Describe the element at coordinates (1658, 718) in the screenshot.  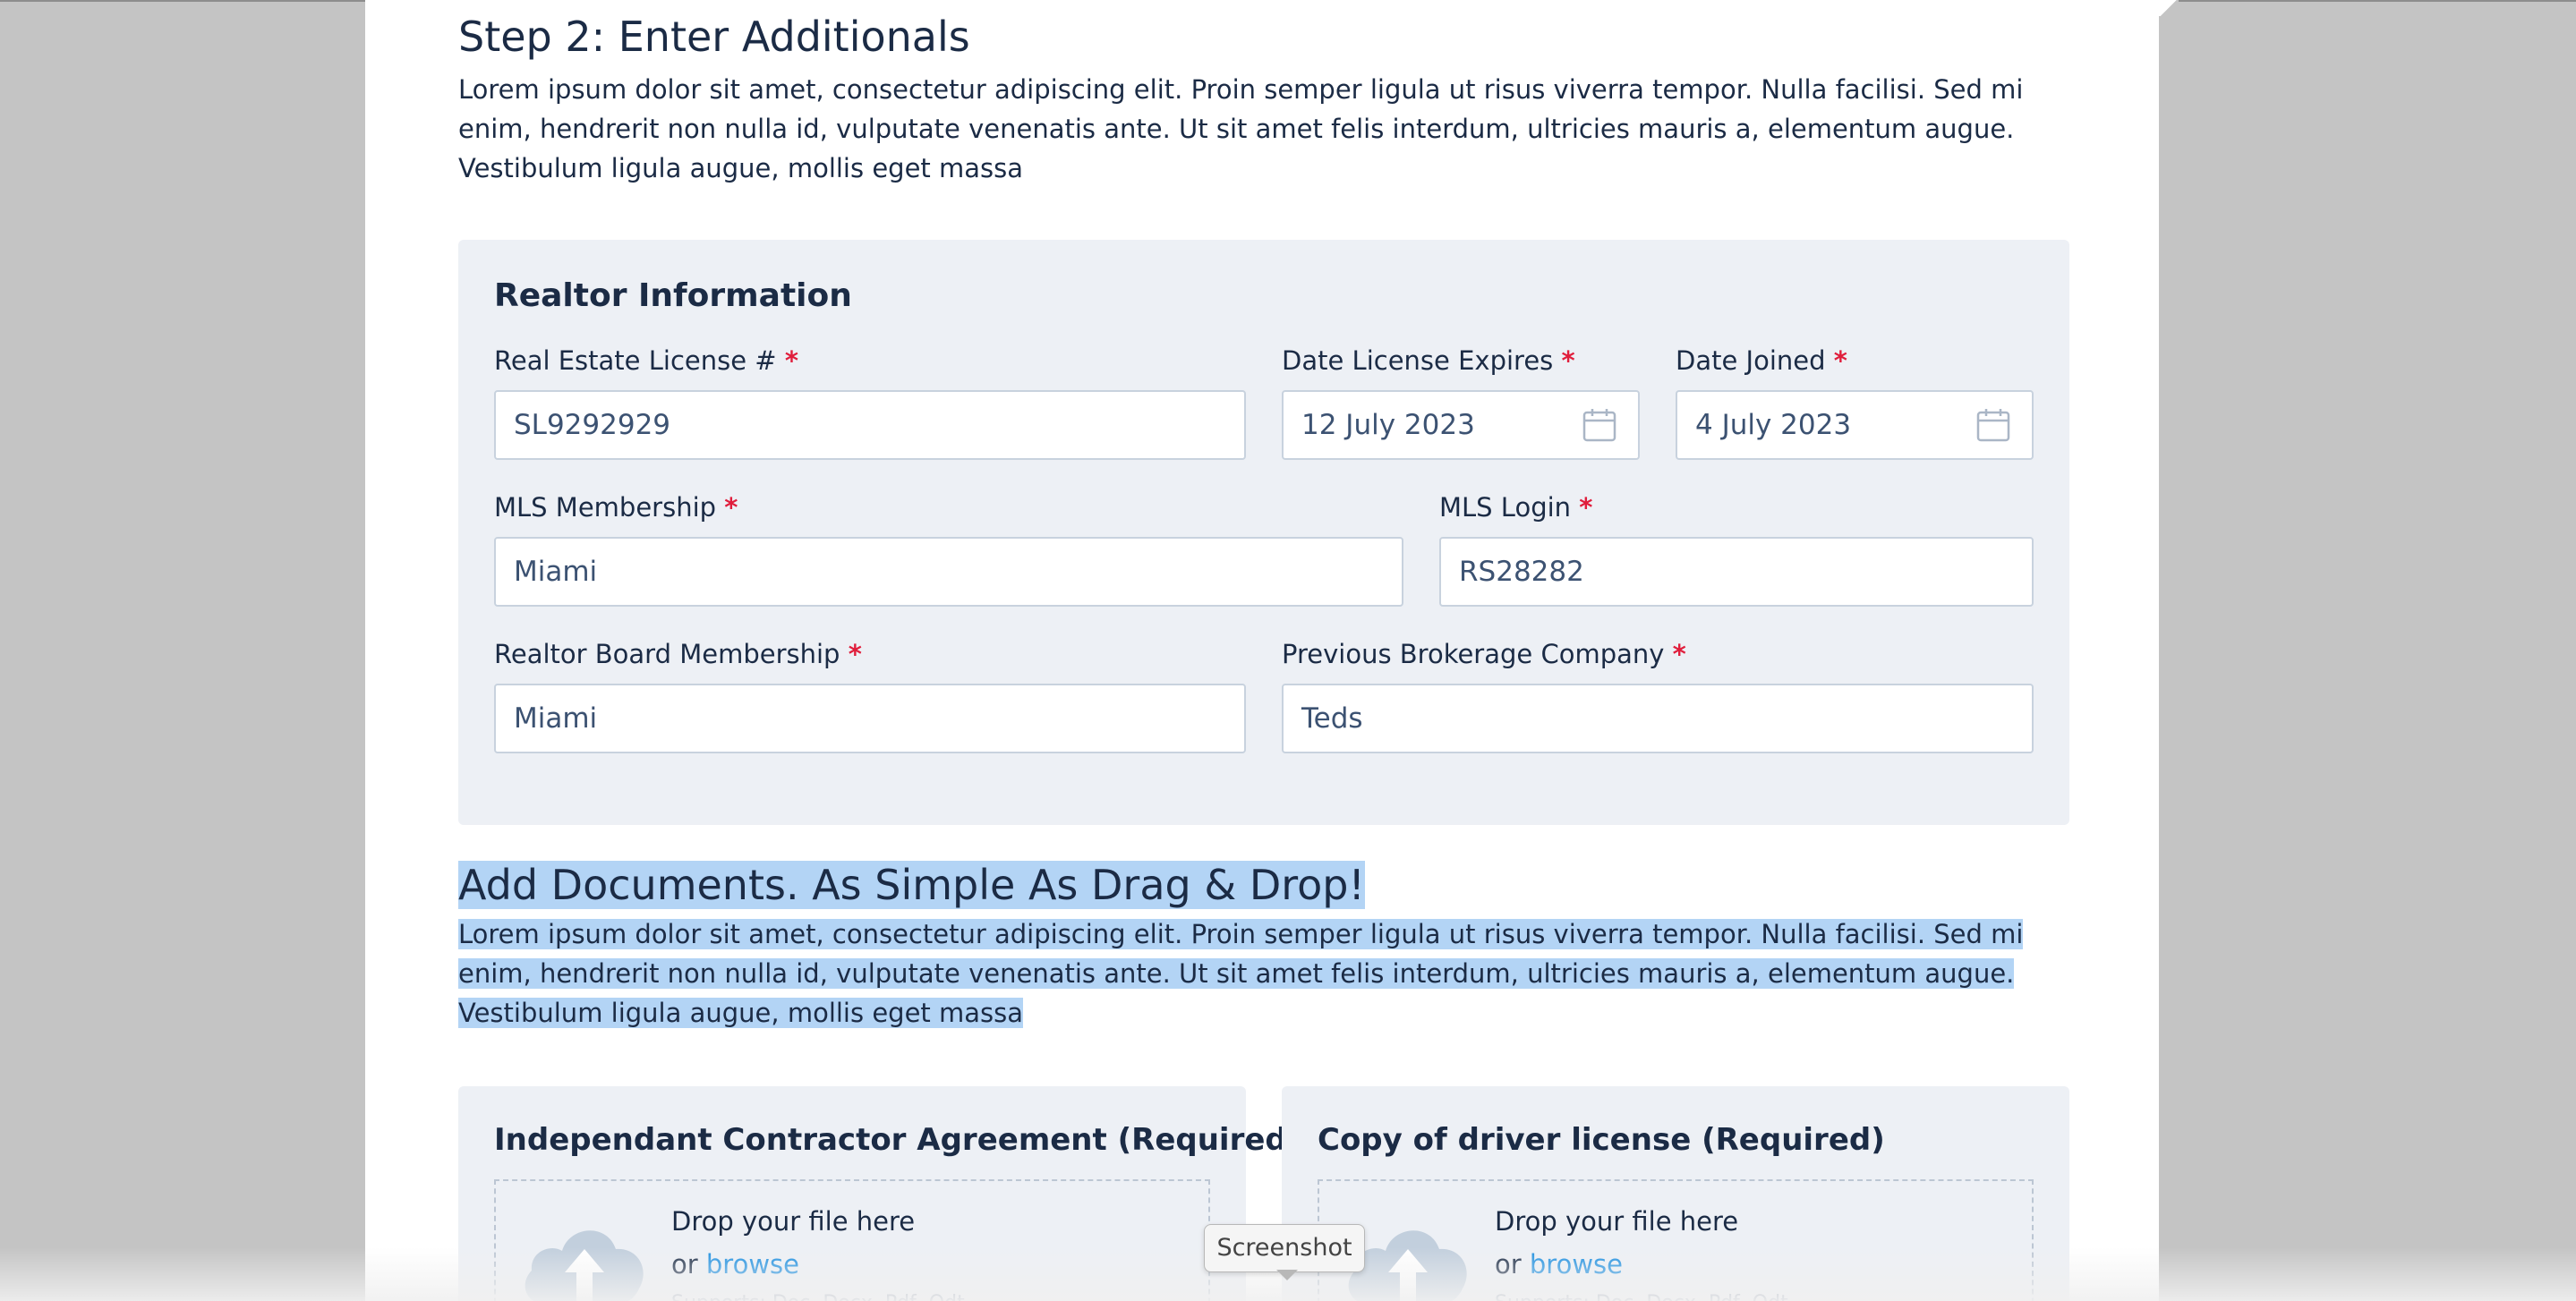
I see `previous-brokerage-input: Teds` at that location.